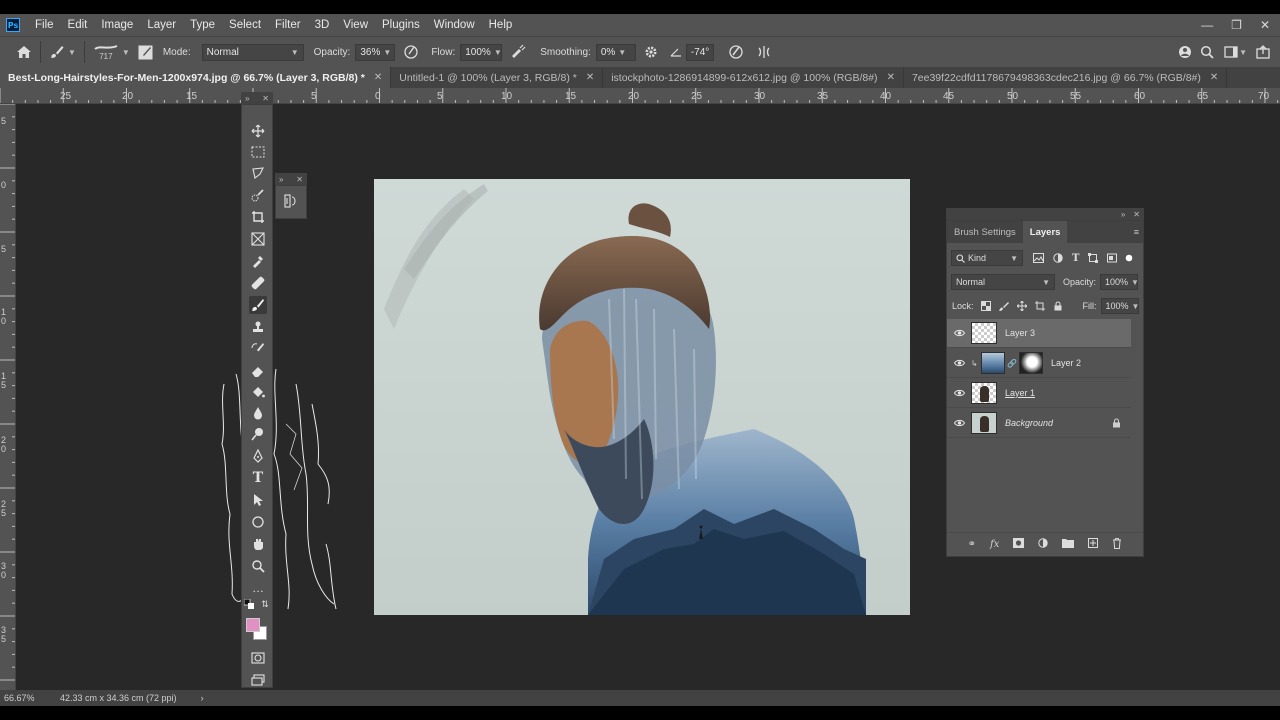 The image size is (1280, 720). I want to click on folder-icon, so click(1068, 544).